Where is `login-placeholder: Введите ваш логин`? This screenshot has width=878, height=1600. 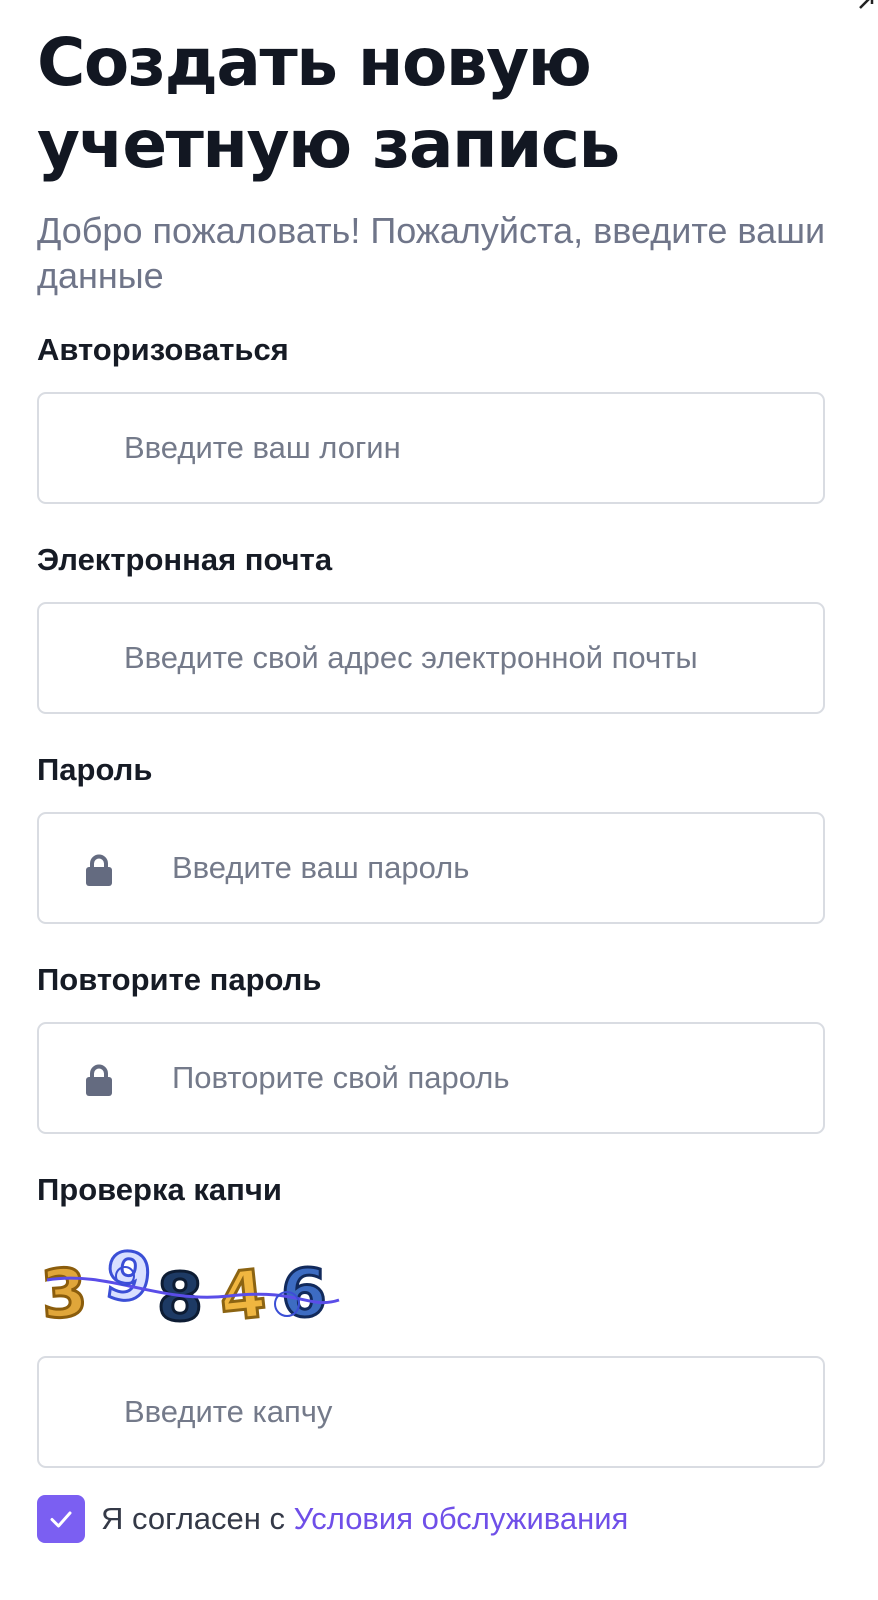
login-placeholder: Введите ваш логин is located at coordinates (262, 447).